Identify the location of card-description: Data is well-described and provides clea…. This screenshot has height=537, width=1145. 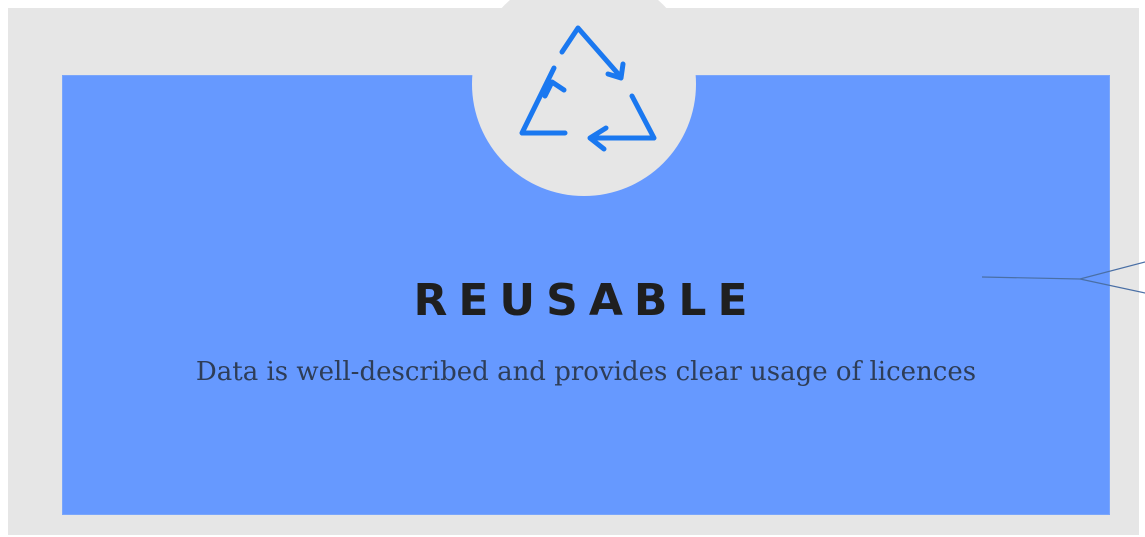
(586, 372).